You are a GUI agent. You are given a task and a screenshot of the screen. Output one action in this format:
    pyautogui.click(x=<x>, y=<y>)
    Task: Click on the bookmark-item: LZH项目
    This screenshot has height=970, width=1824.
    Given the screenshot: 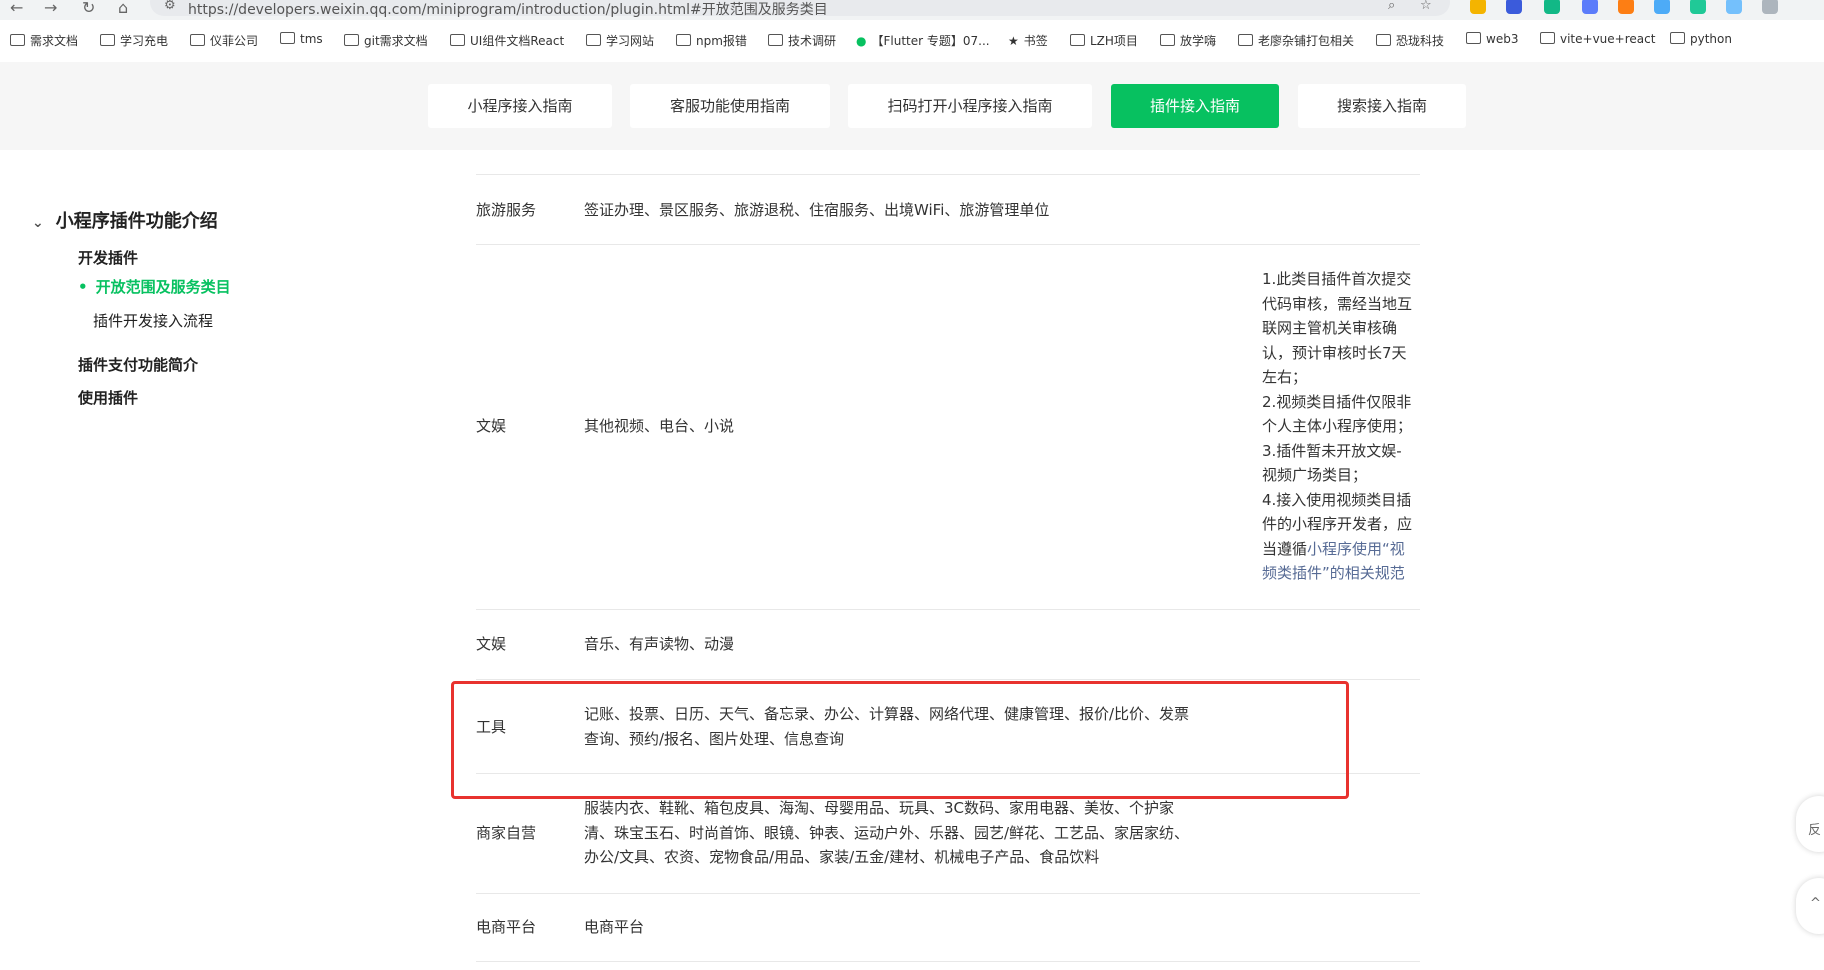 What is the action you would take?
    pyautogui.click(x=1104, y=40)
    